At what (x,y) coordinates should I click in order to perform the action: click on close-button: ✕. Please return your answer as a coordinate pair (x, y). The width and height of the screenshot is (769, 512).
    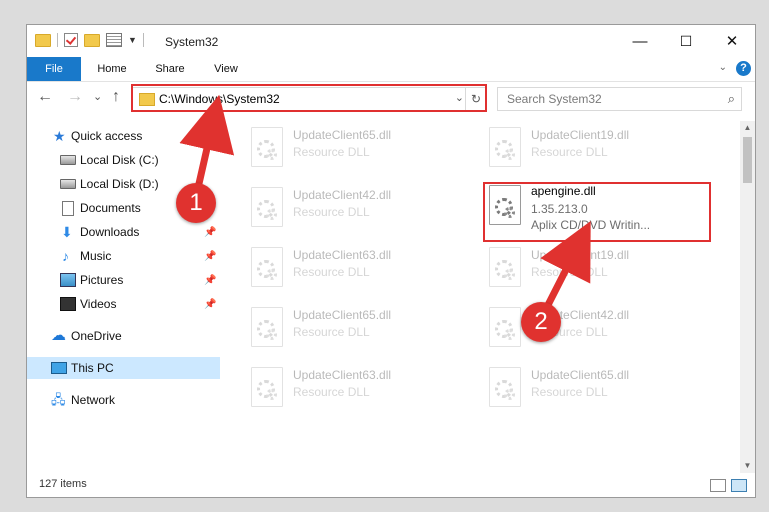
    Looking at the image, I should click on (732, 41).